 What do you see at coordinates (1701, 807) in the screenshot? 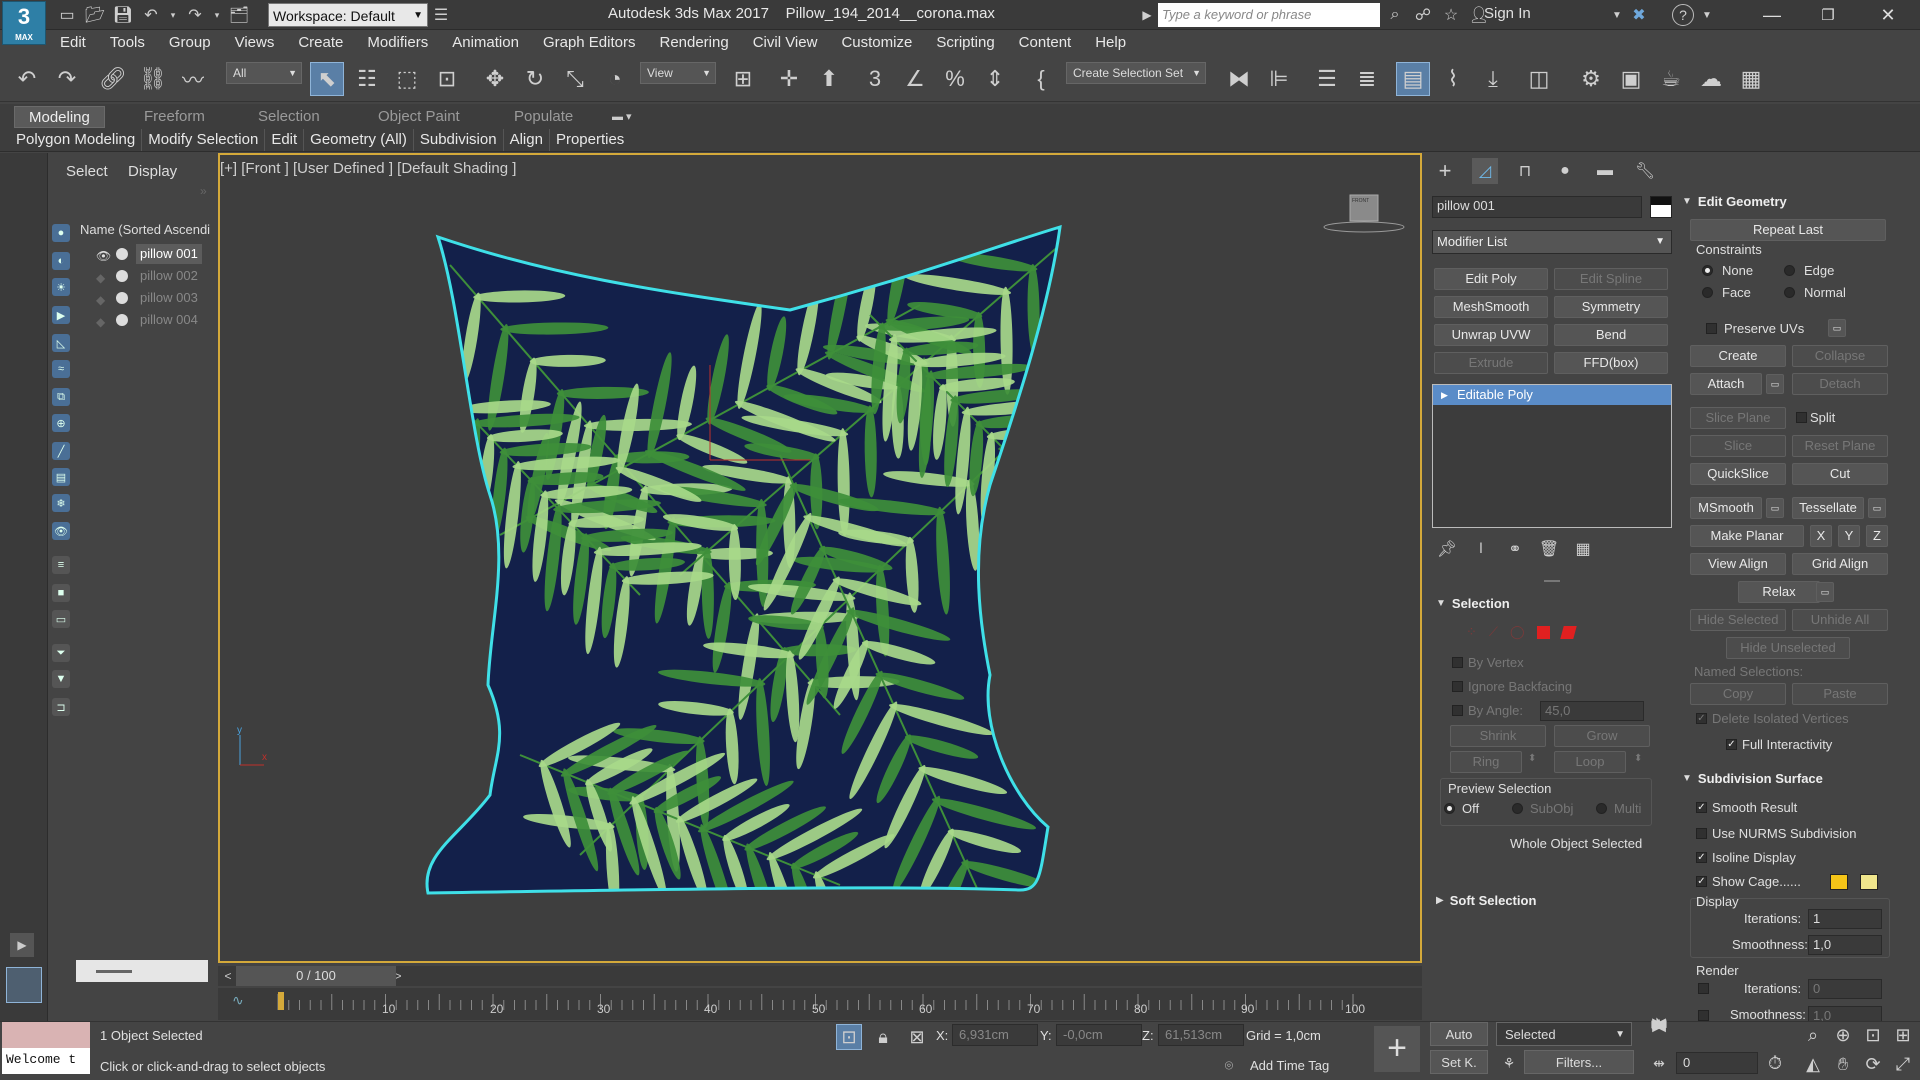
I see `smooth-result-checkbox: ✓` at bounding box center [1701, 807].